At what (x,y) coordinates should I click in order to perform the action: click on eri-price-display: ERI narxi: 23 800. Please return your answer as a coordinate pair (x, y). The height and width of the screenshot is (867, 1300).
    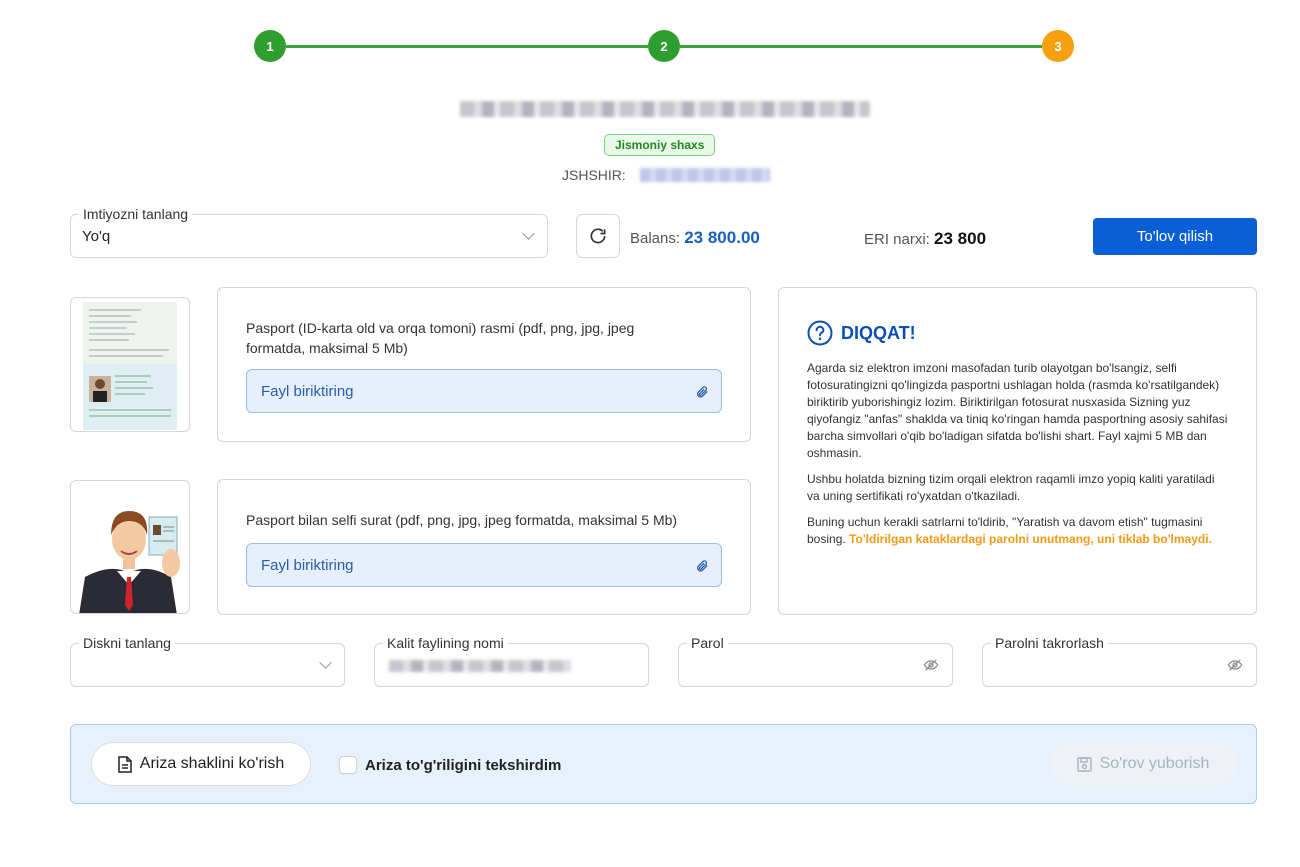
    Looking at the image, I should click on (925, 239).